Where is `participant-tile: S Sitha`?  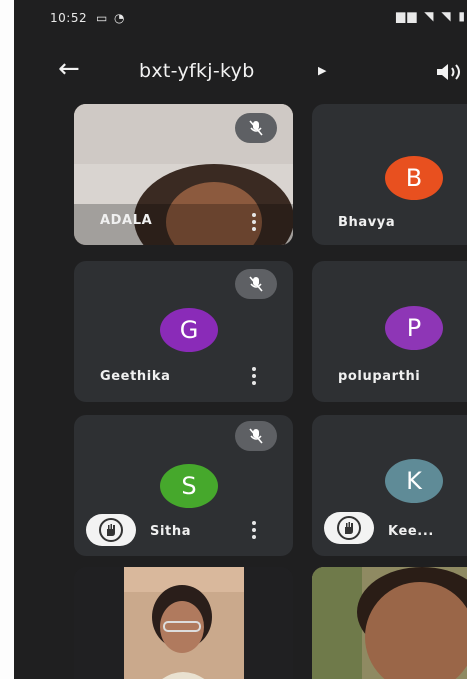
participant-tile: S Sitha is located at coordinates (183, 485).